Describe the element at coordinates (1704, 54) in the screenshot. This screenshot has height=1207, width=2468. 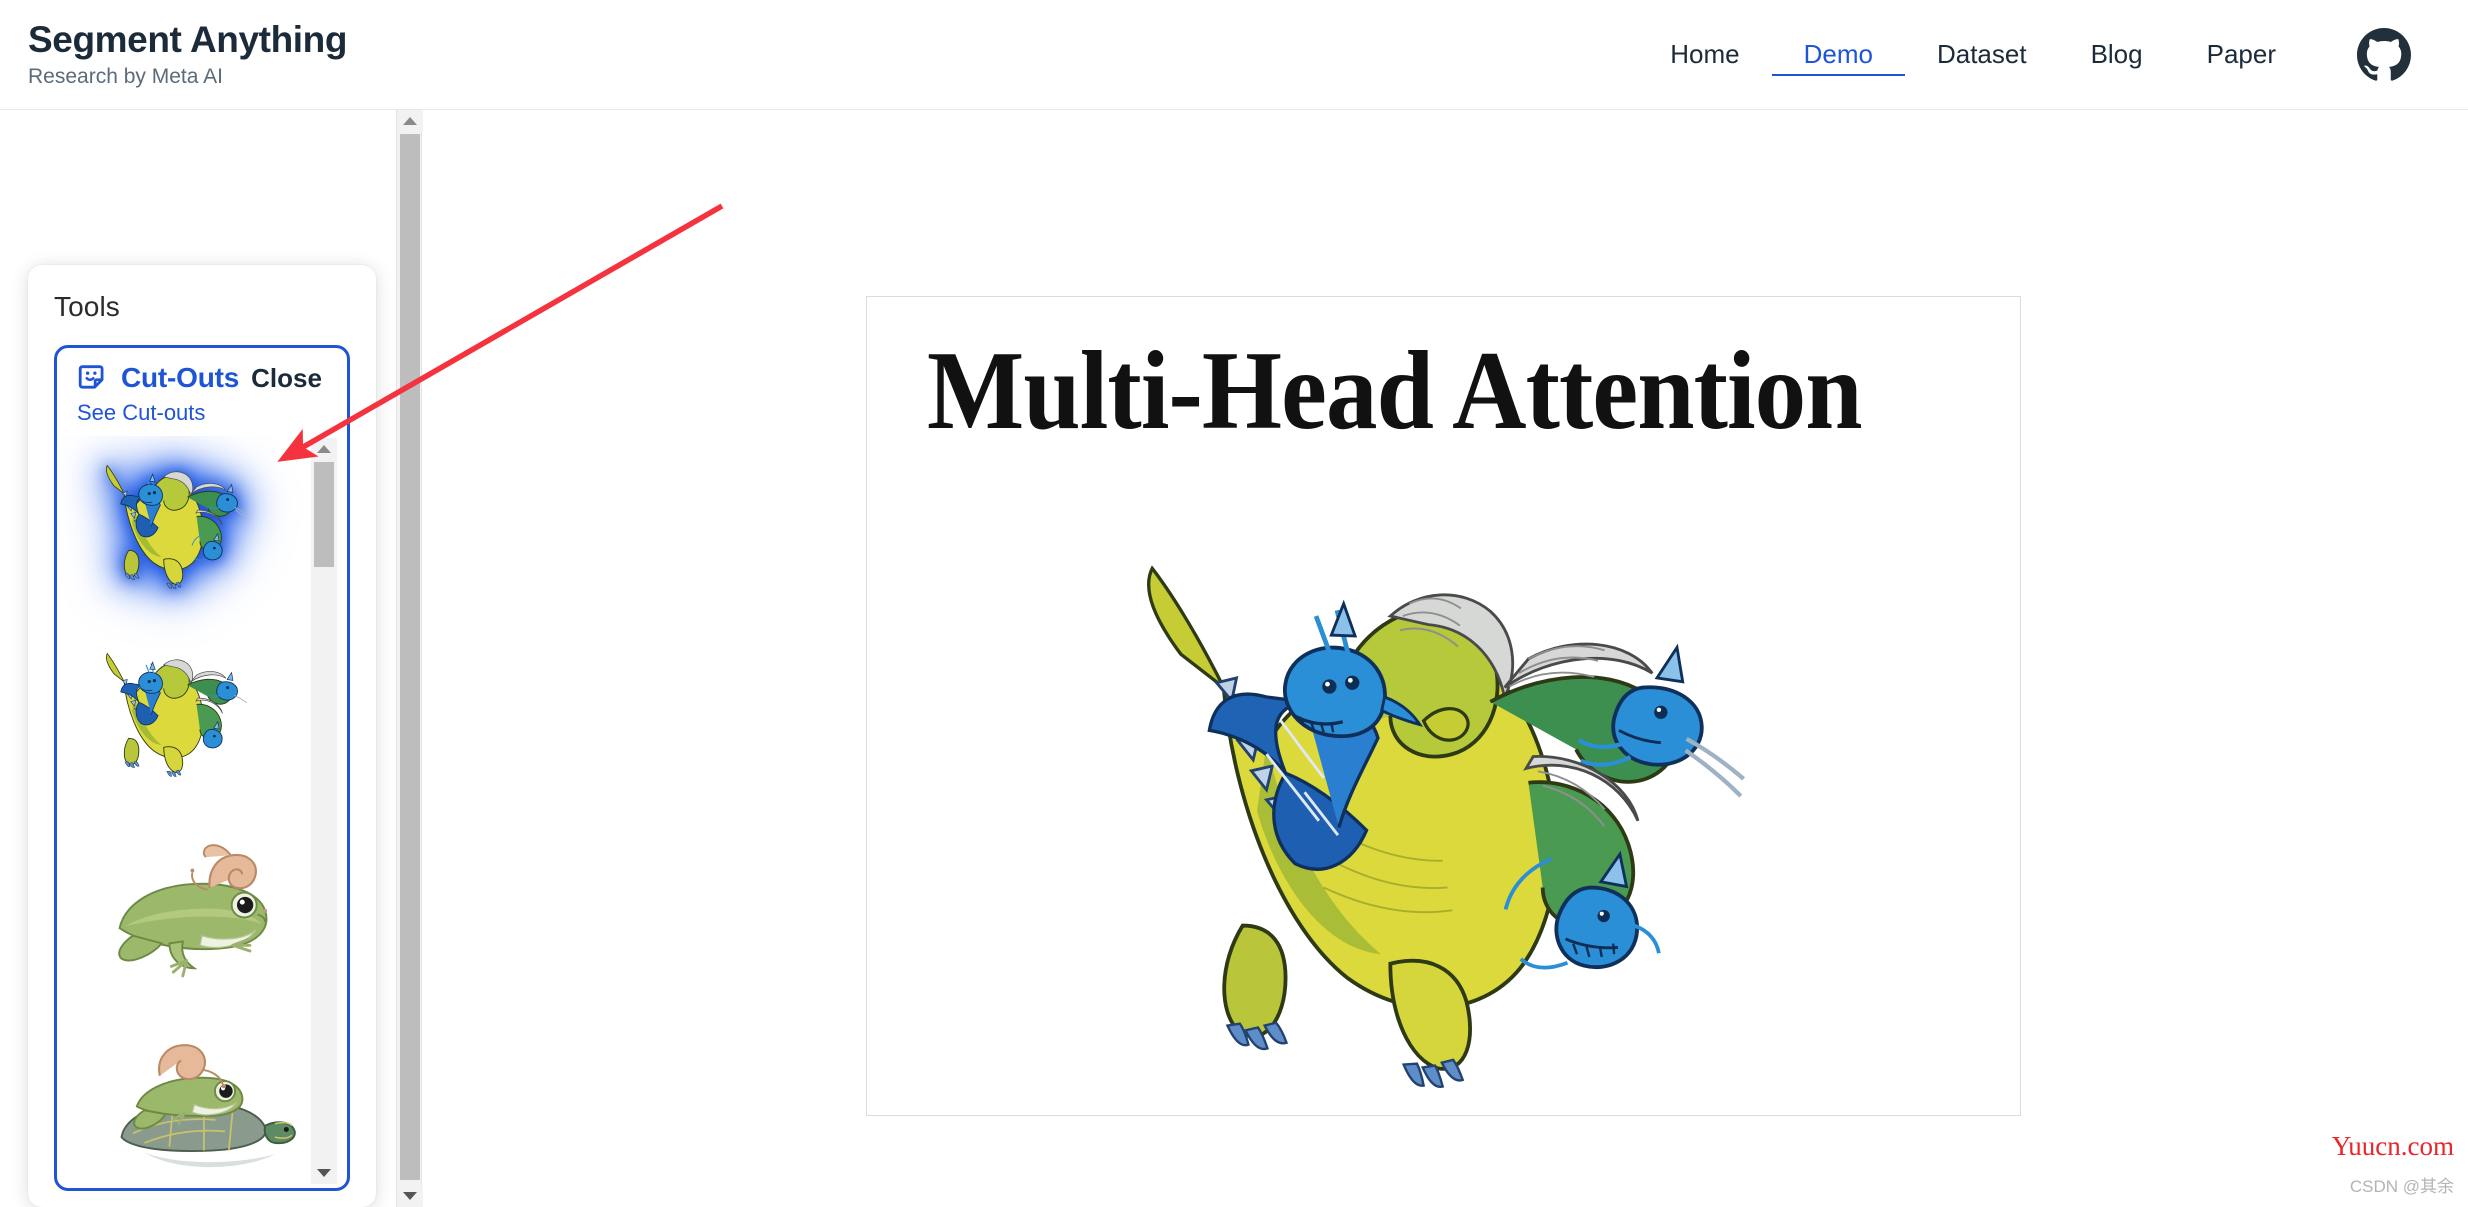
I see `nav-item-home: Home` at that location.